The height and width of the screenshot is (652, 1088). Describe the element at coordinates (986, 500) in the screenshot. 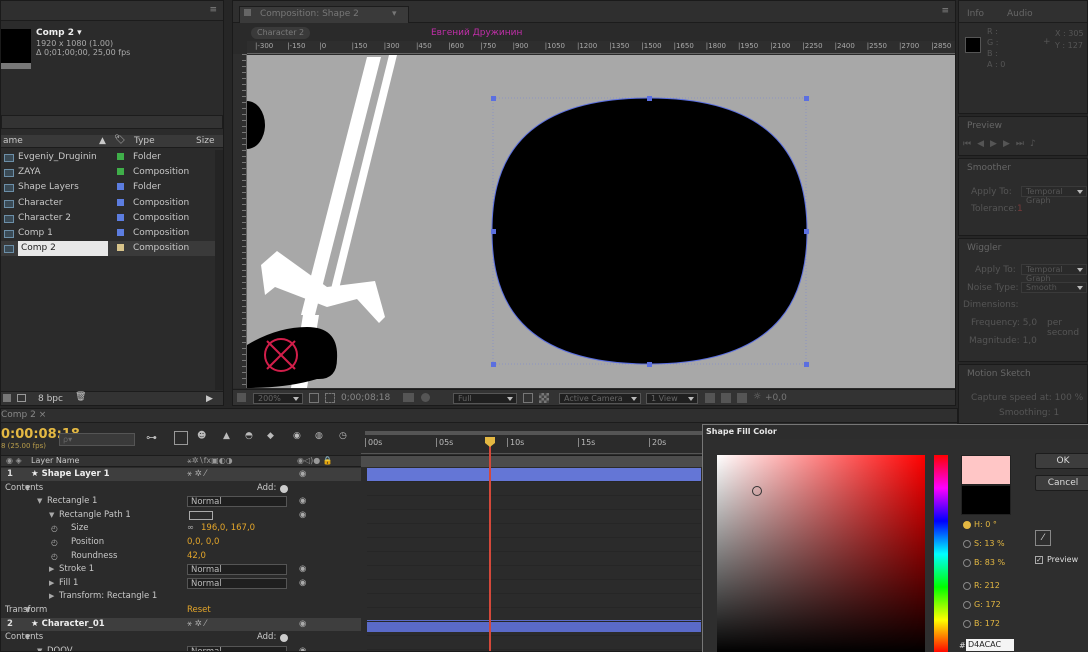

I see `old-color-swatch` at that location.